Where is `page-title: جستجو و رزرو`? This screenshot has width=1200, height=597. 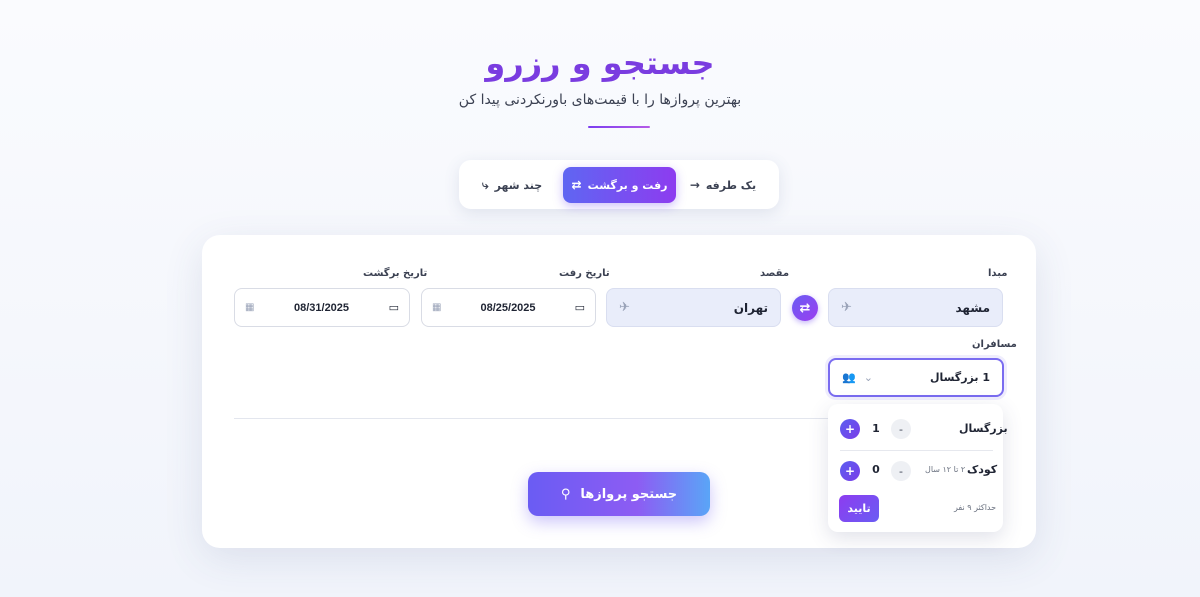
page-title: جستجو و رزرو is located at coordinates (600, 63).